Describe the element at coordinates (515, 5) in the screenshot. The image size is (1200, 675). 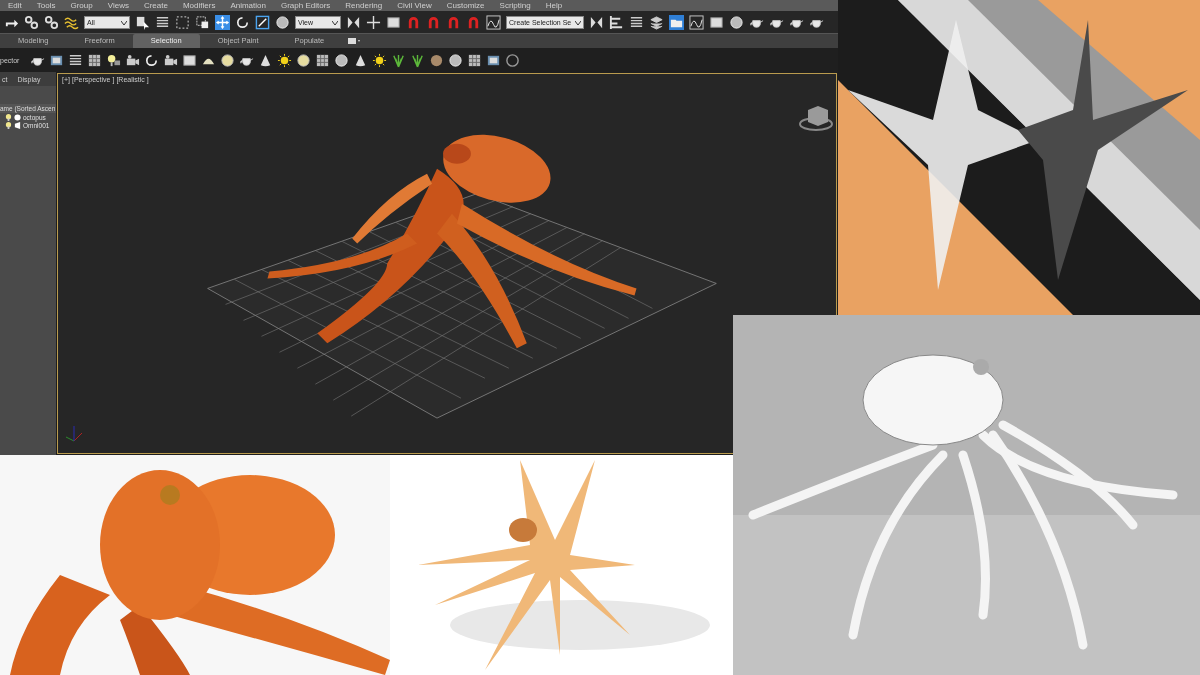
I see `menu-item: Scripting` at that location.